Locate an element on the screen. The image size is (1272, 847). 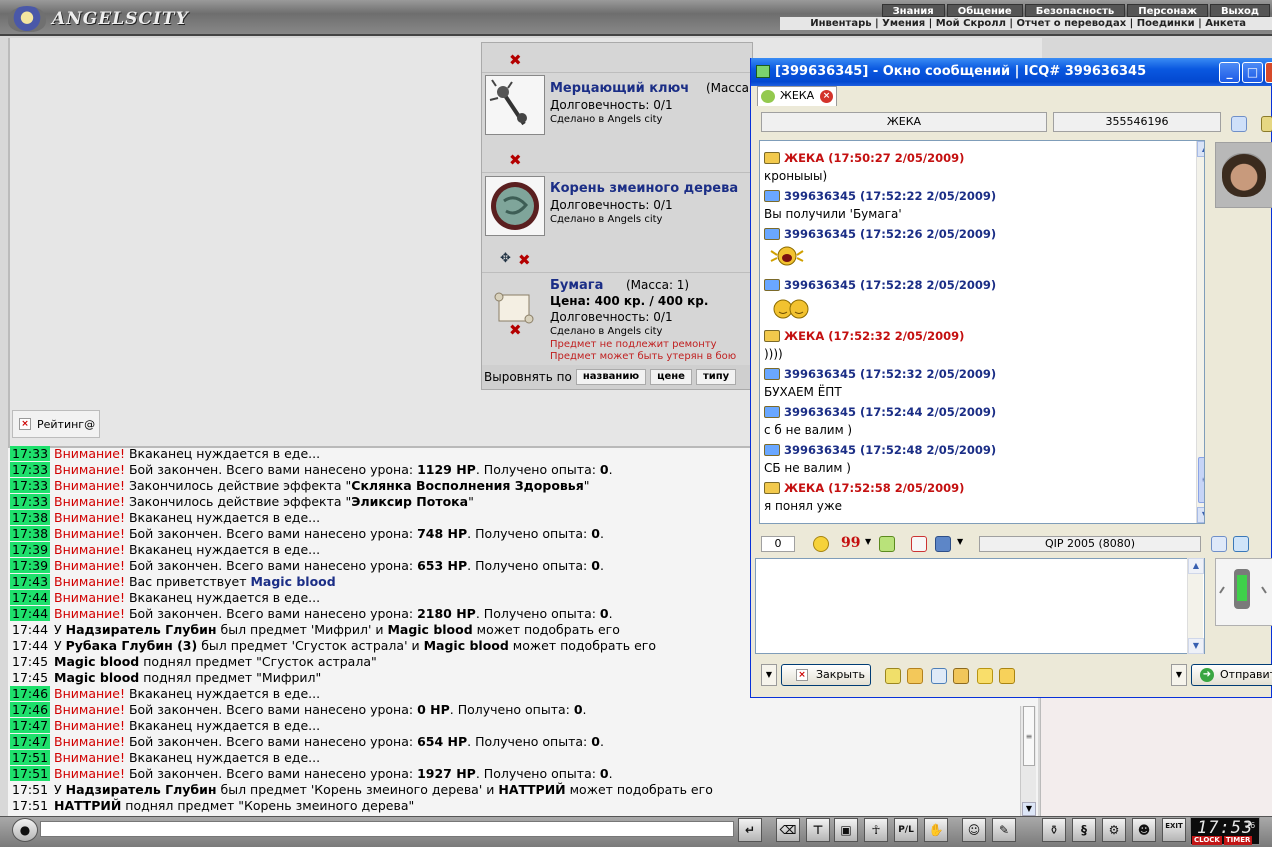
enter-icon: ↵ is located at coordinates (750, 830).